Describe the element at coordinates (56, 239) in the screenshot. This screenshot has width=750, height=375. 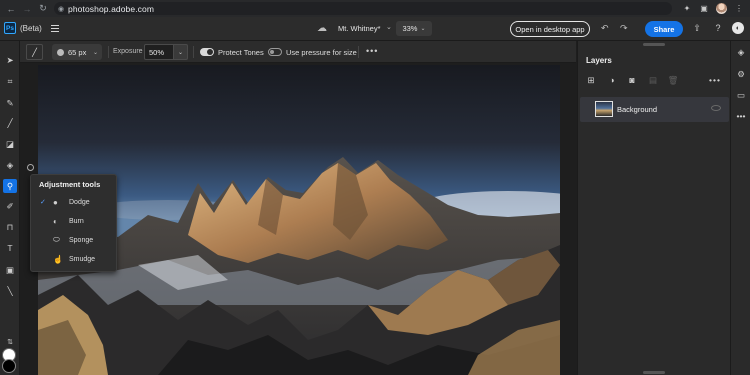
I see `sponge-icon: ⬭` at that location.